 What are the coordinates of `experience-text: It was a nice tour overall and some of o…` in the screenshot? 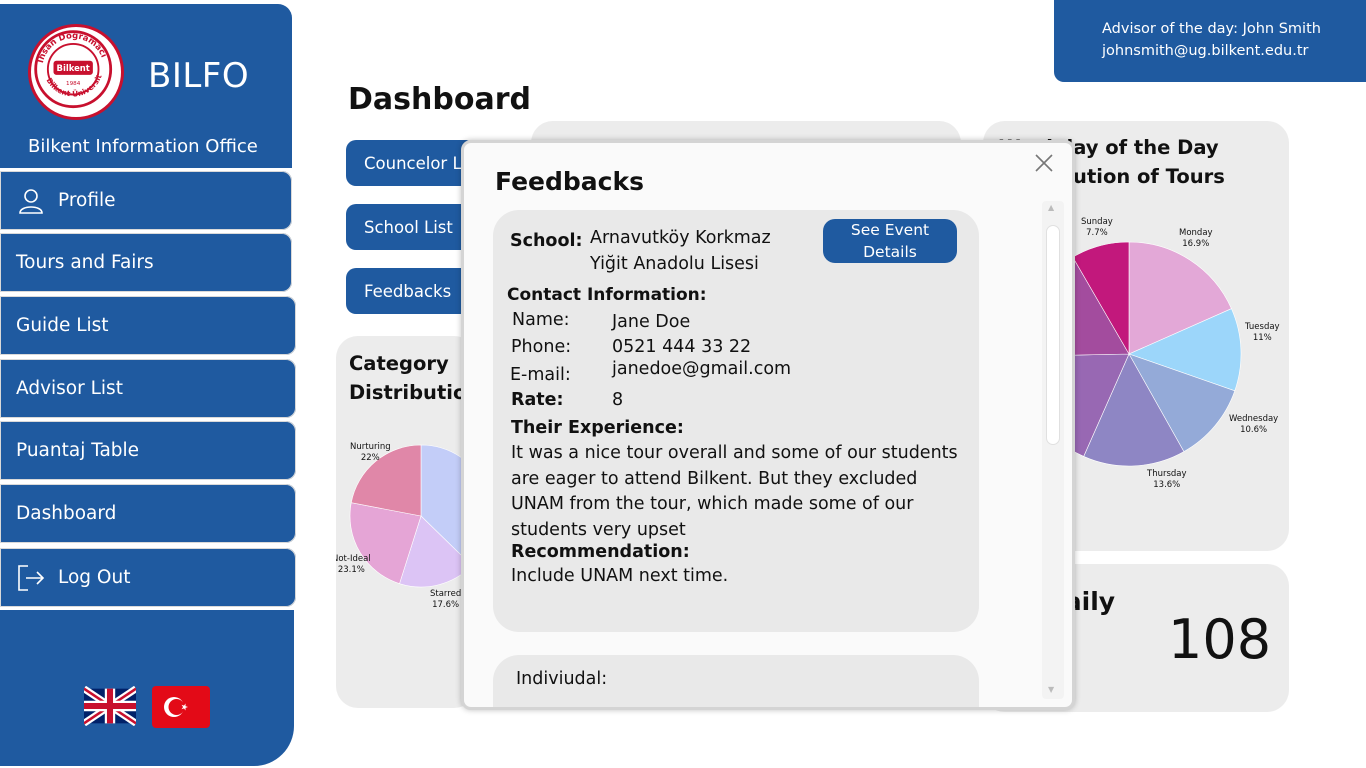 It's located at (734, 491).